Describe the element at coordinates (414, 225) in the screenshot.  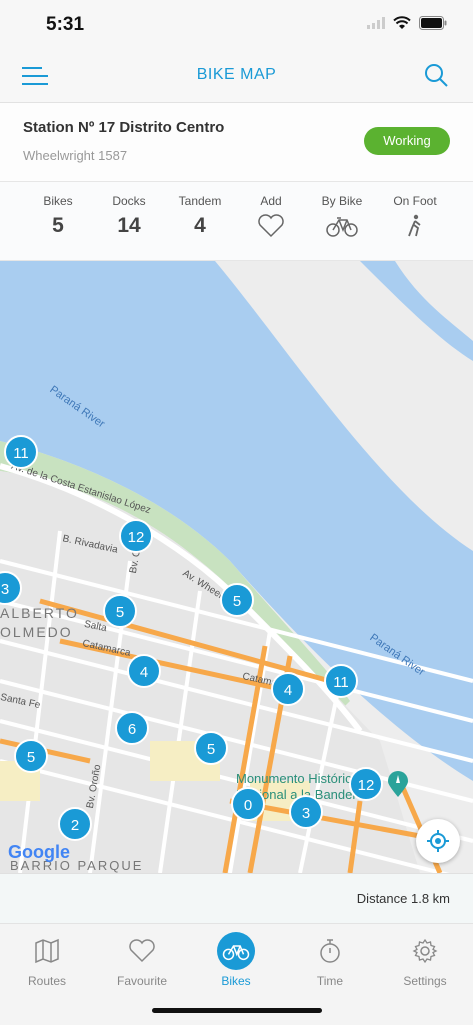
I see `walk-icon` at that location.